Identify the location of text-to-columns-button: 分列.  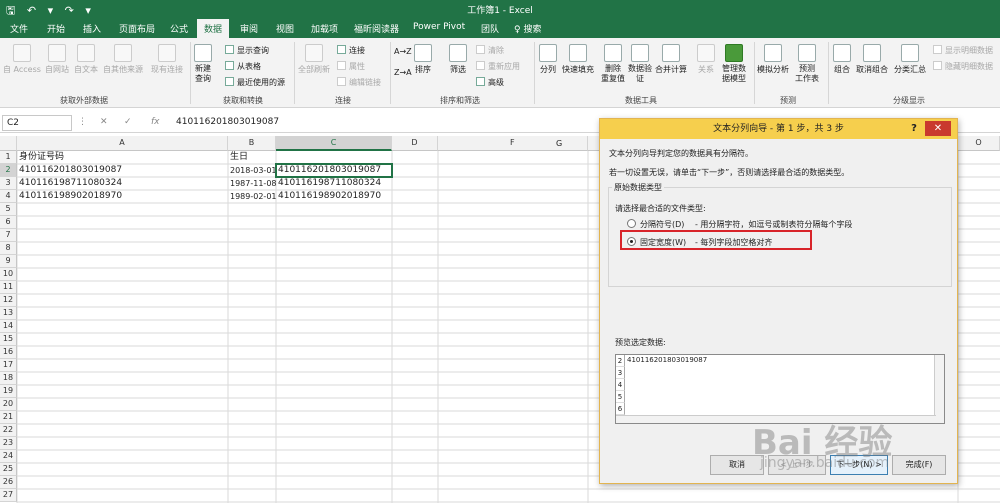
(548, 59).